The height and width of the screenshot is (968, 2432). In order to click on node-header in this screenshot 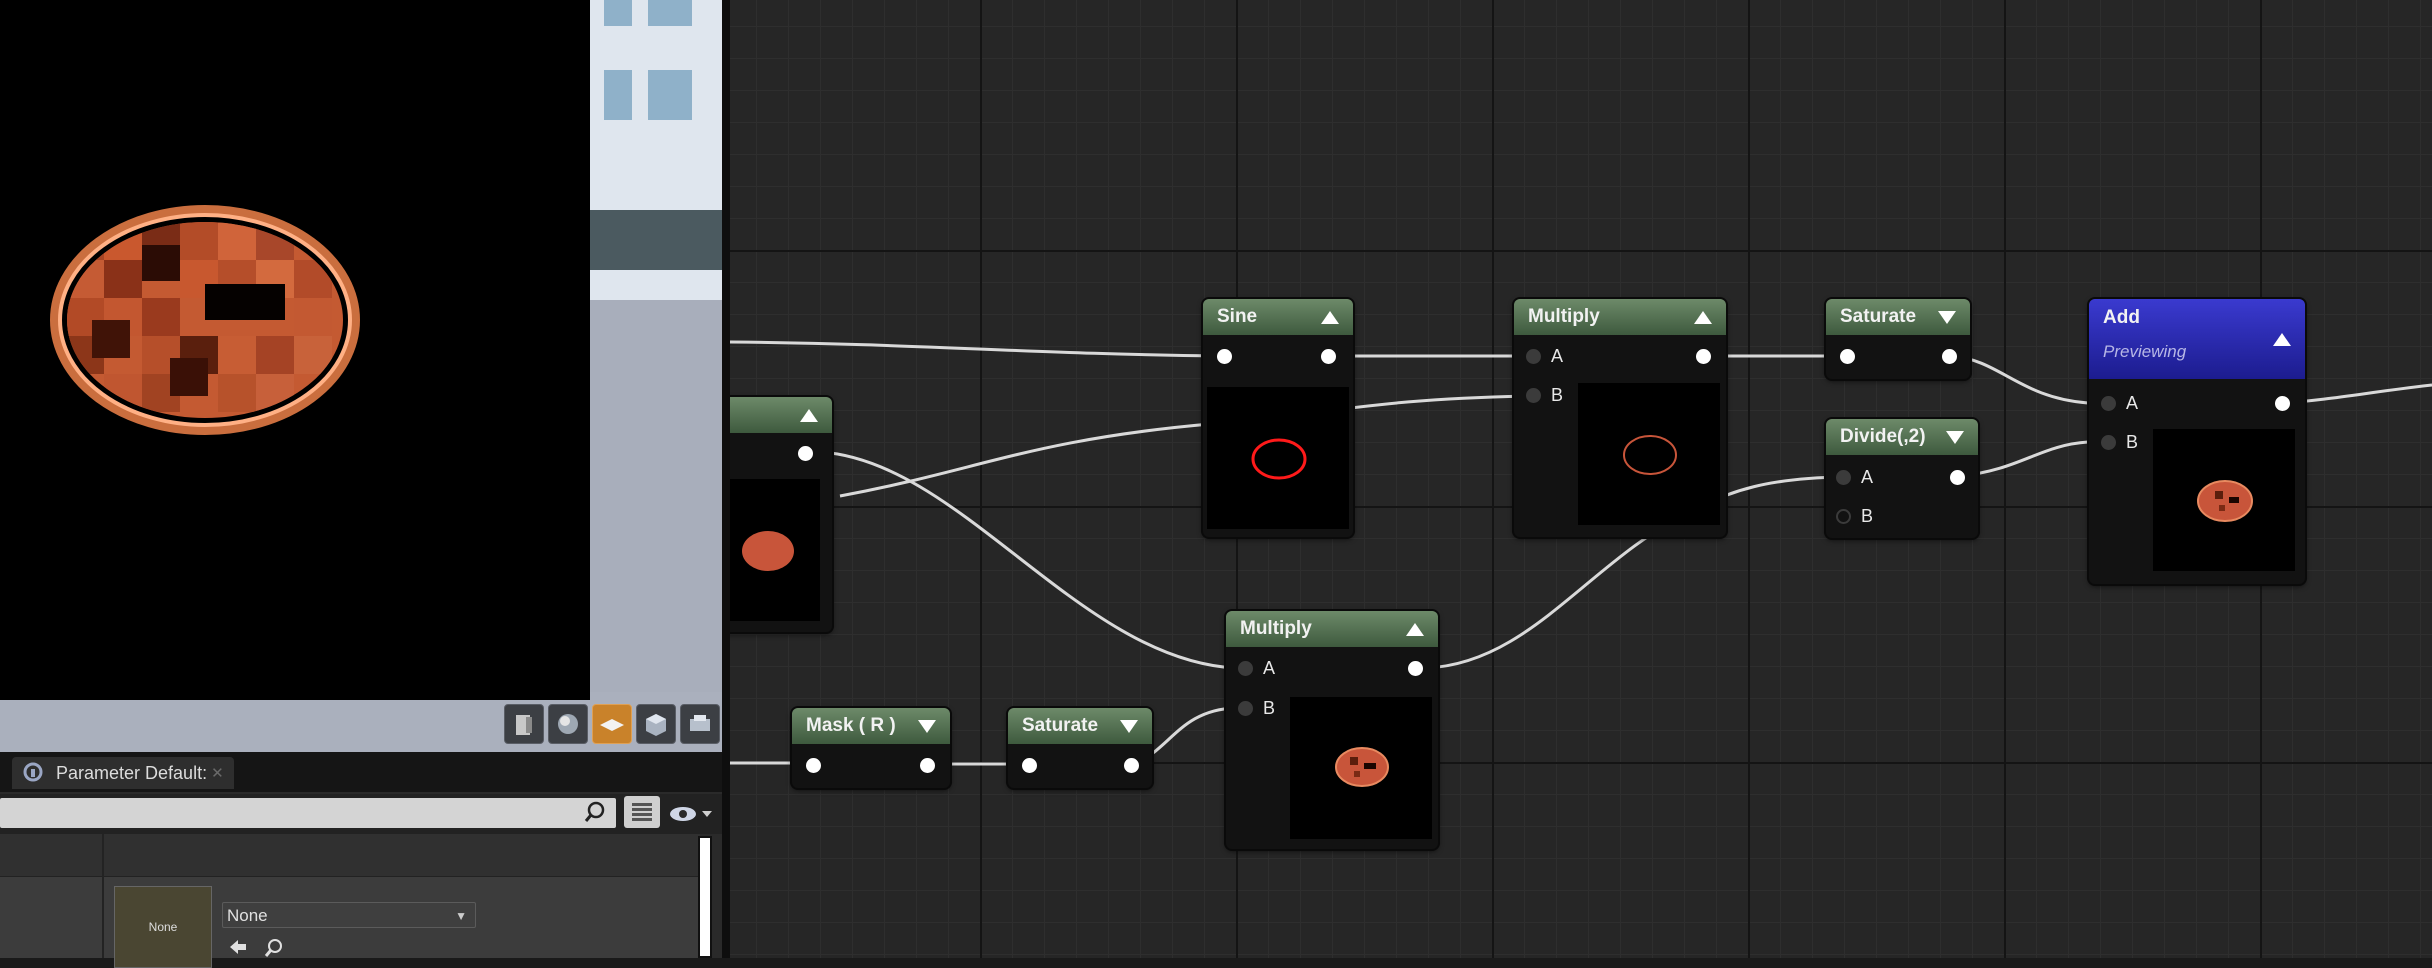, I will do `click(781, 415)`.